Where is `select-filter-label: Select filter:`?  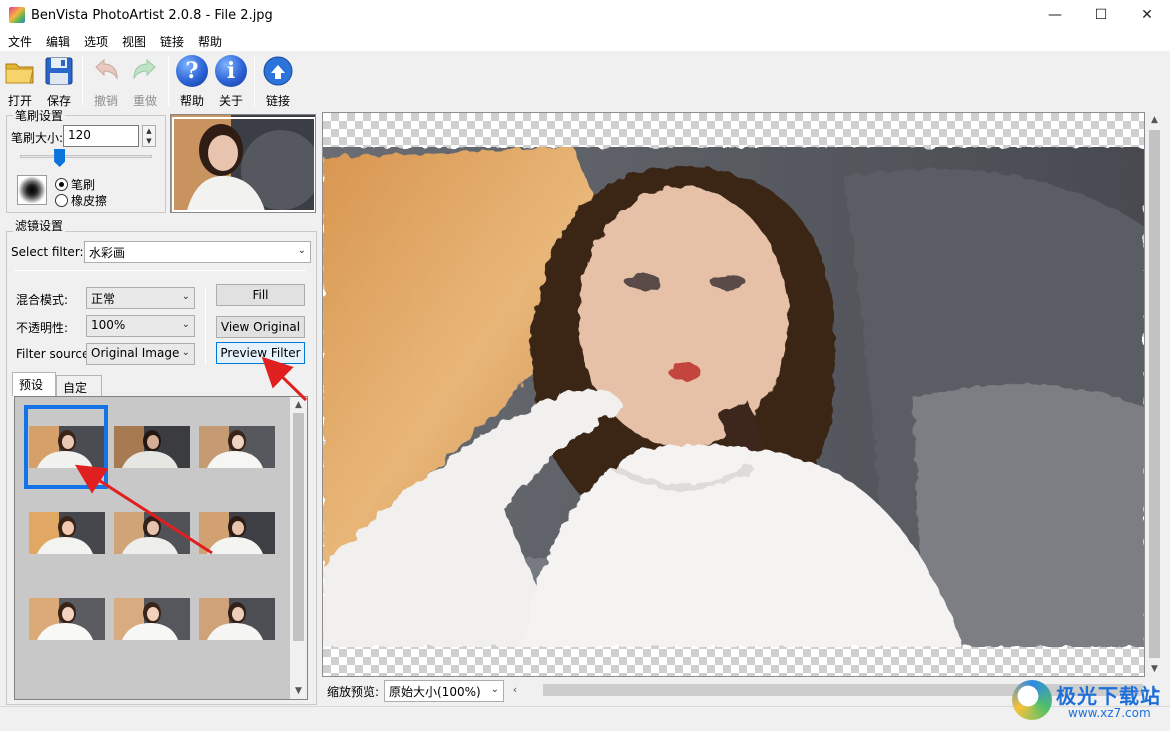
select-filter-label: Select filter: is located at coordinates (47, 252).